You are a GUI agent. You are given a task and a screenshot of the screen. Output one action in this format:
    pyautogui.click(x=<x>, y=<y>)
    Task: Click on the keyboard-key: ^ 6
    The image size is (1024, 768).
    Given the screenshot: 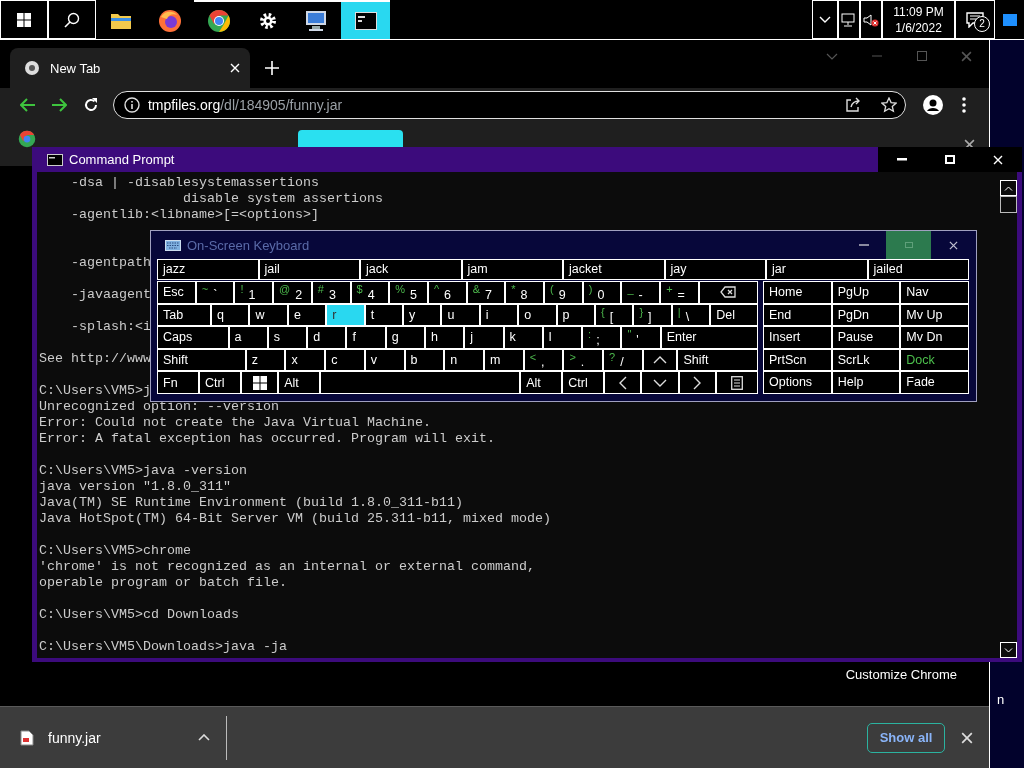 What is the action you would take?
    pyautogui.click(x=447, y=292)
    